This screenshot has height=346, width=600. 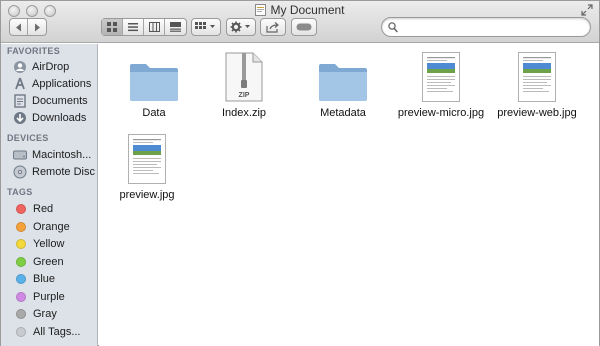 I want to click on cover-flow-icon, so click(x=175, y=27).